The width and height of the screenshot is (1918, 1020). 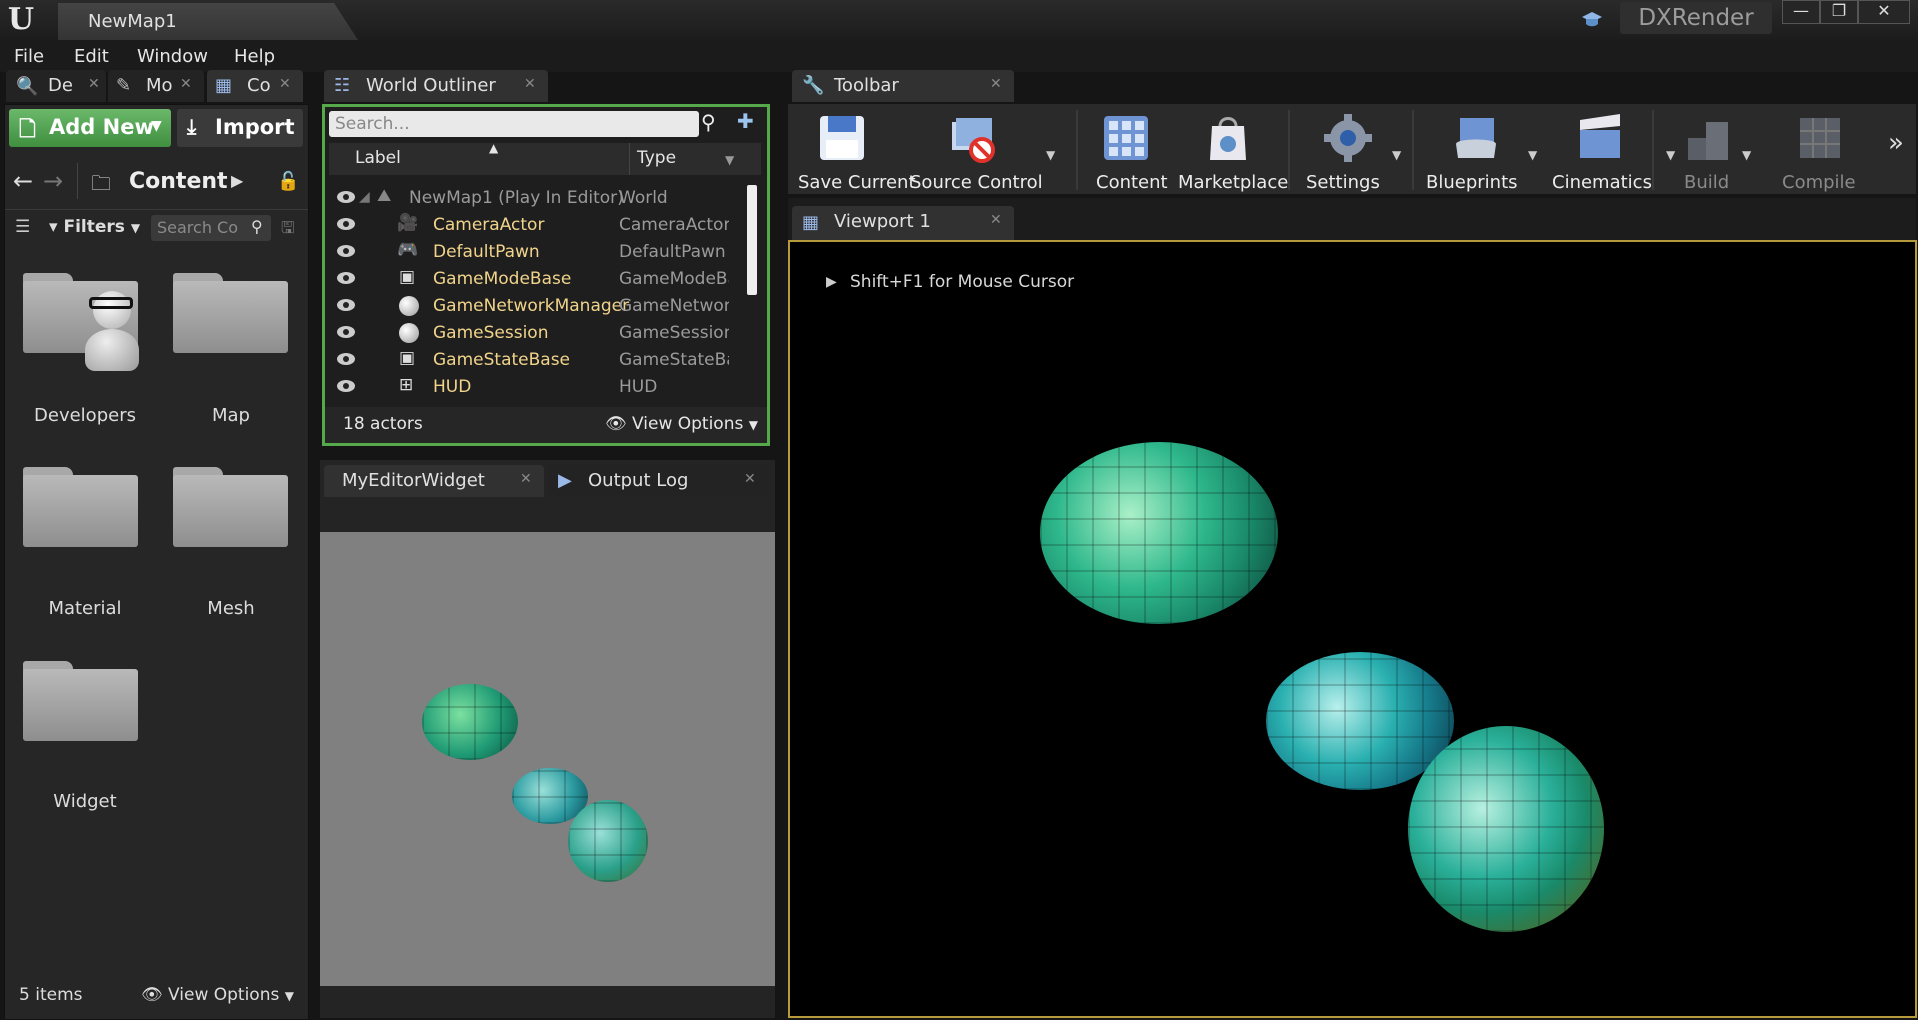 What do you see at coordinates (1609, 150) in the screenshot?
I see `cinematics-button: Cinematics ▼` at bounding box center [1609, 150].